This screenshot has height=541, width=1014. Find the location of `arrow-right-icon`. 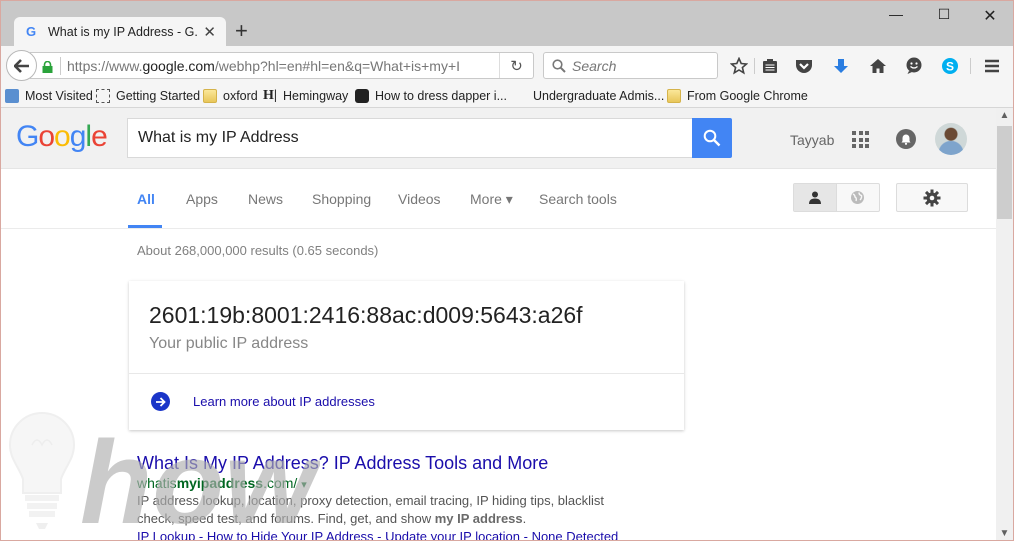

arrow-right-icon is located at coordinates (160, 401).